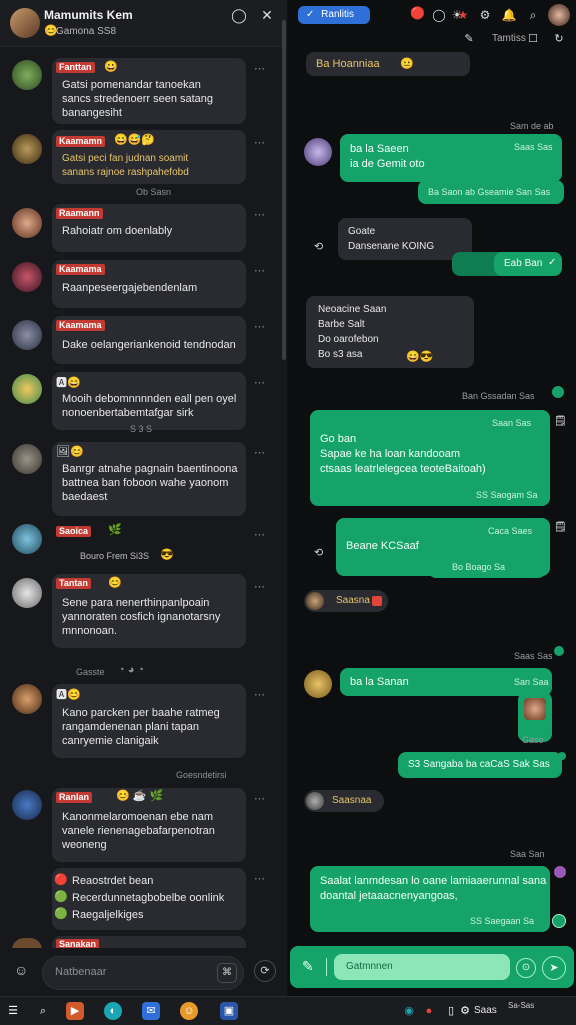 The width and height of the screenshot is (576, 1025). What do you see at coordinates (239, 15) in the screenshot?
I see `refresh-icon: ◯` at bounding box center [239, 15].